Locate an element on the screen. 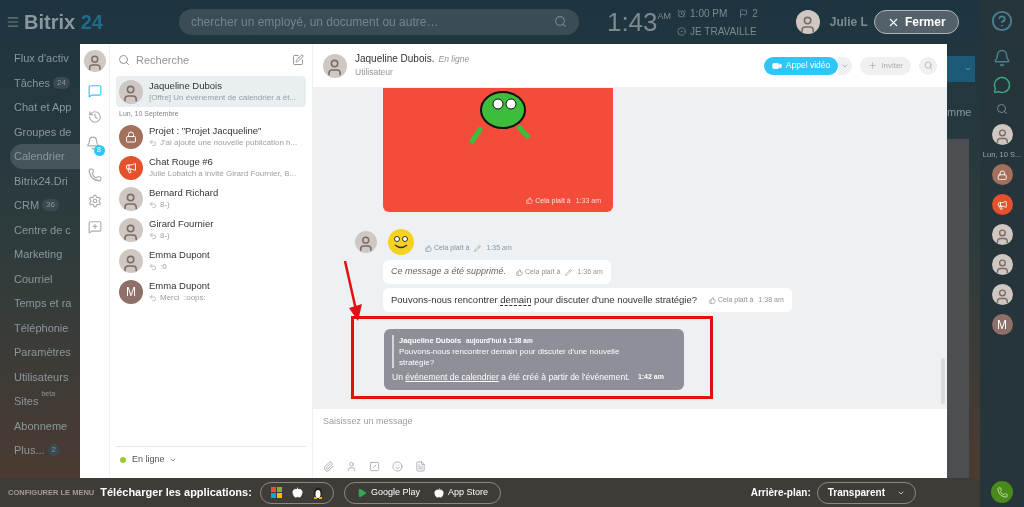  history-tab-icon is located at coordinates (94, 117).